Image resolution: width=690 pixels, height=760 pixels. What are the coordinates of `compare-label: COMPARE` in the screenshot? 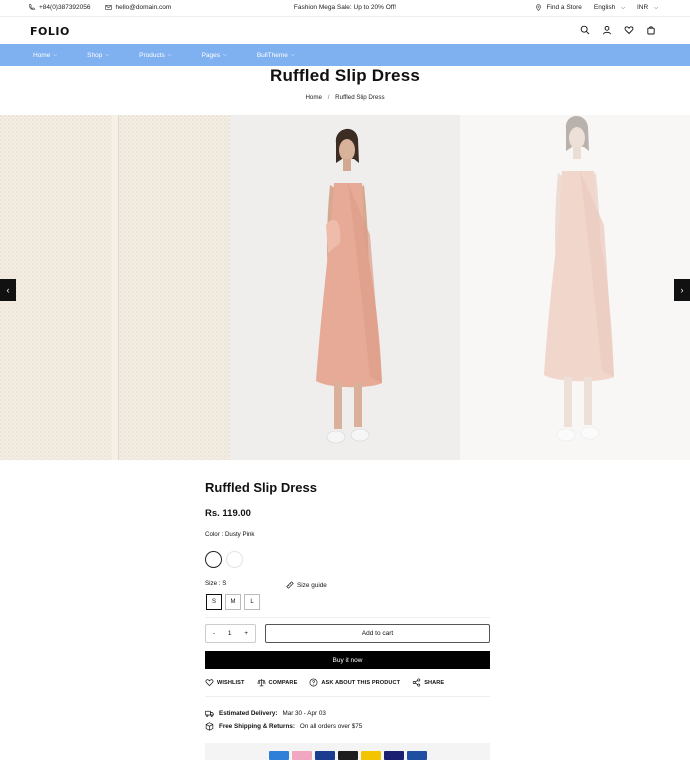 It's located at (283, 682).